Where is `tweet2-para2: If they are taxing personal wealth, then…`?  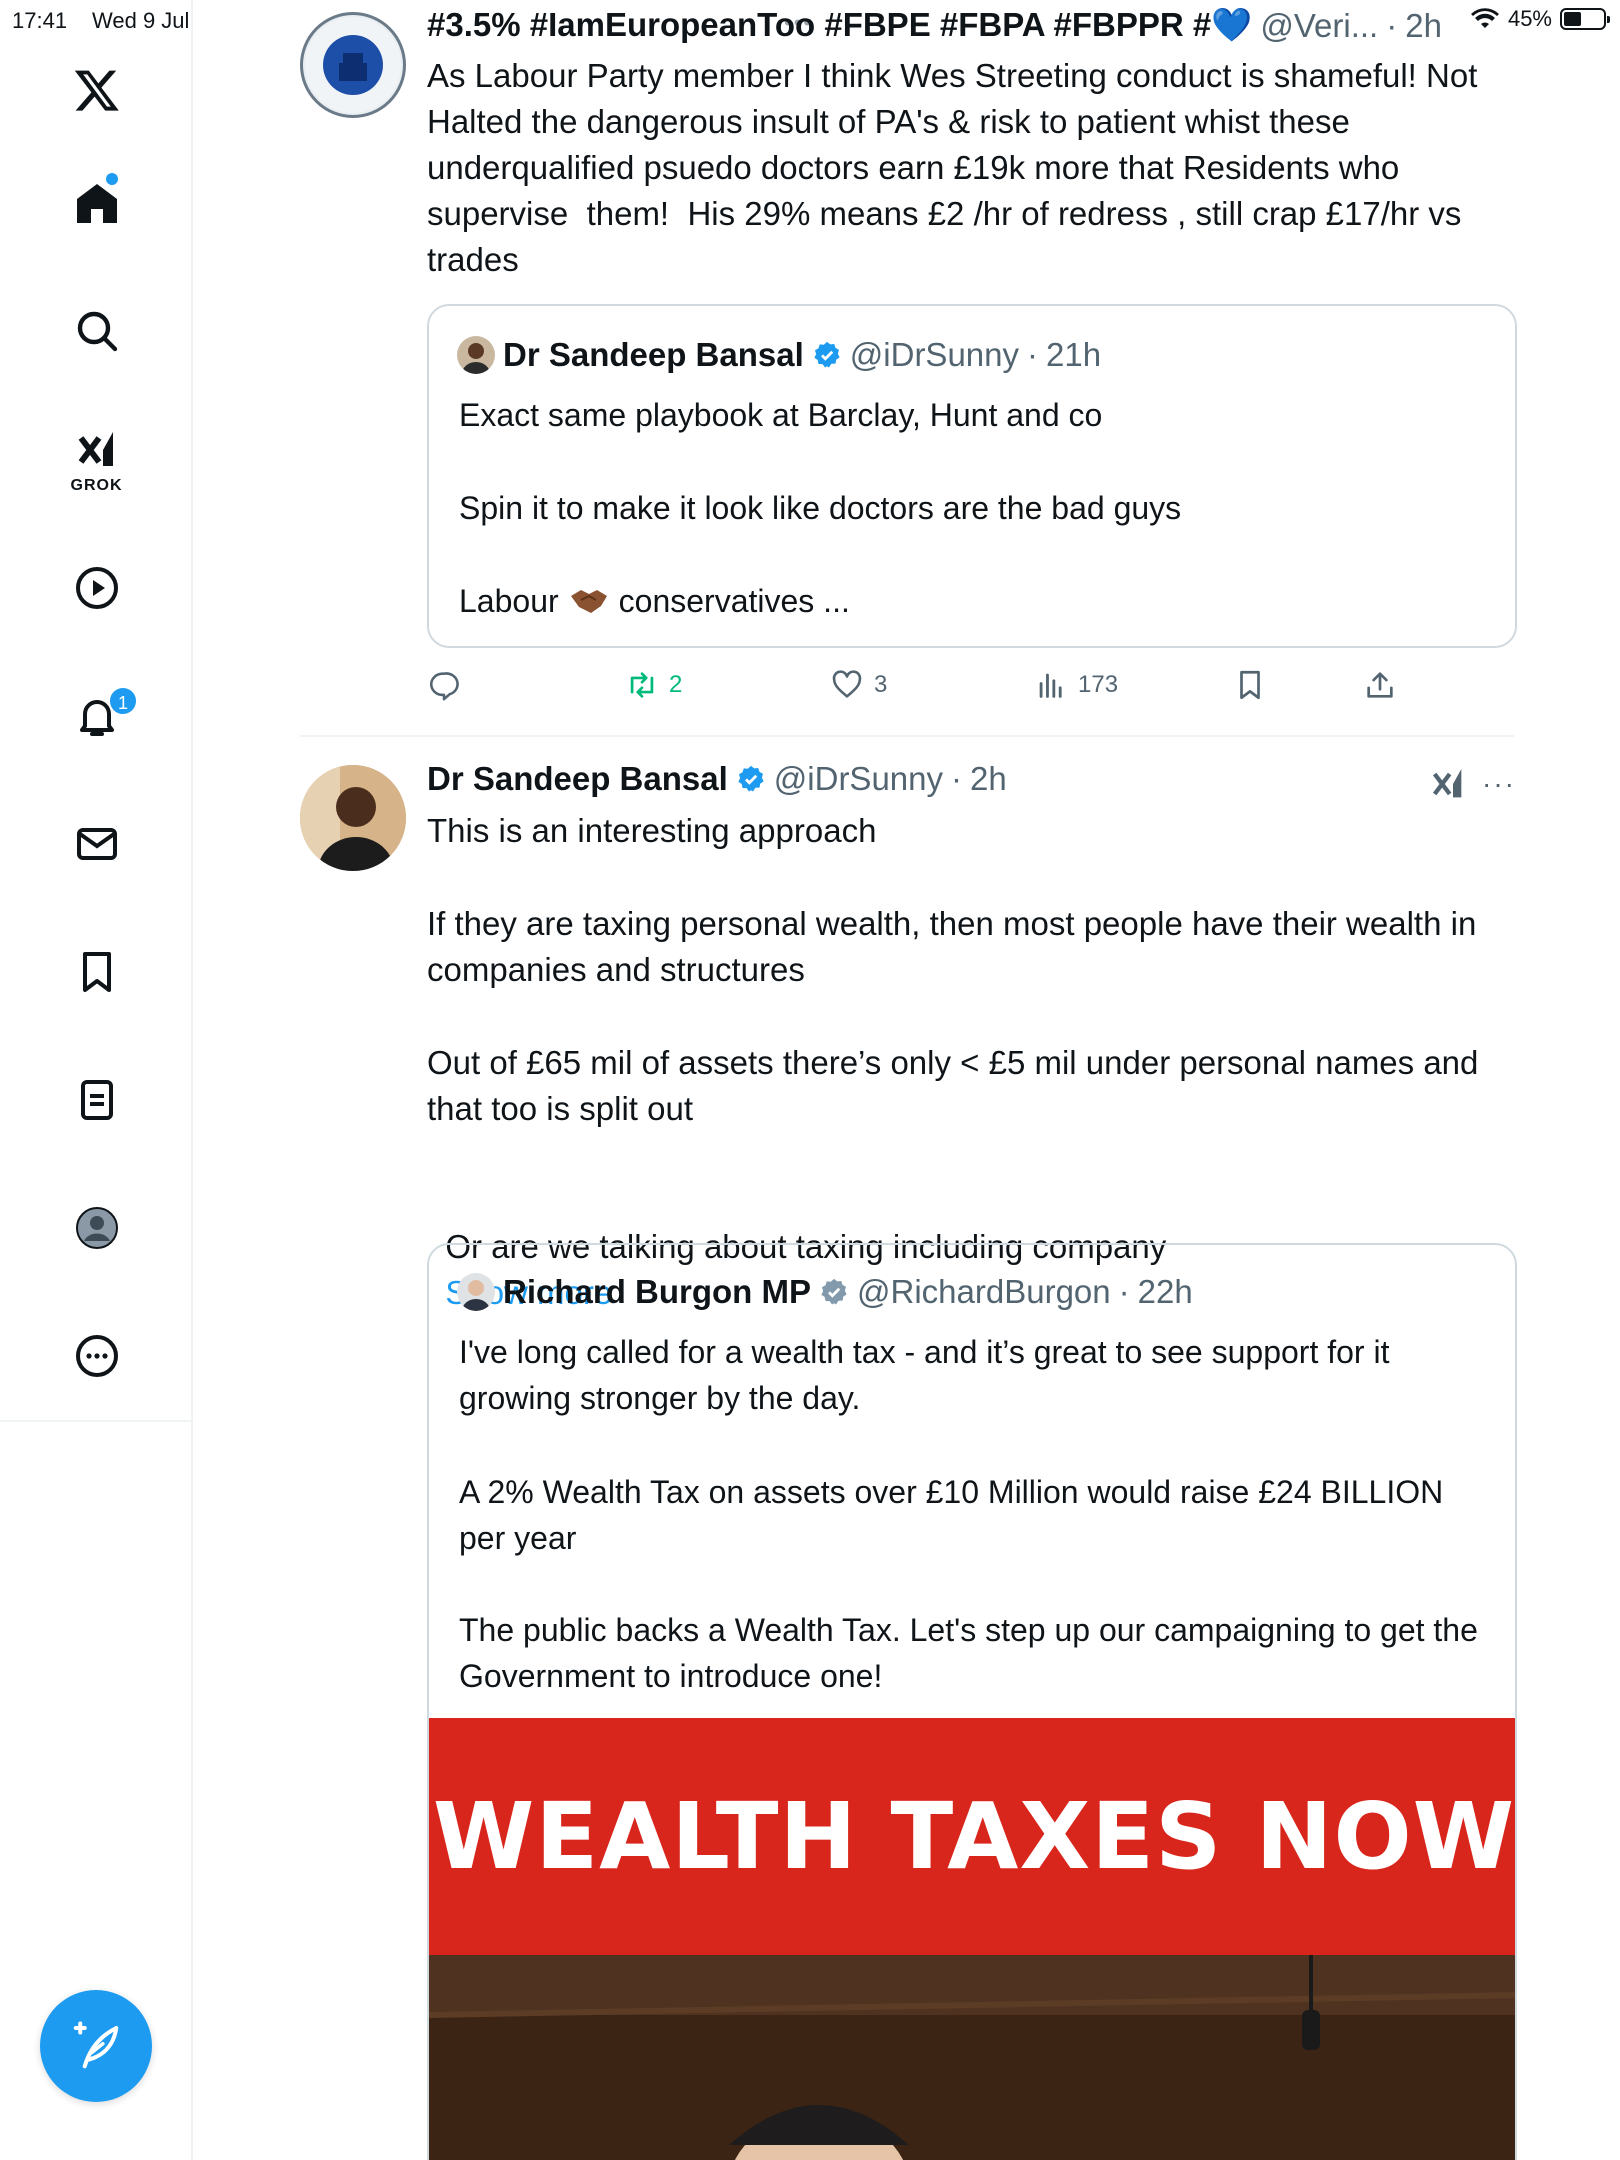
tweet2-para2: If they are taxing personal wealth, then… is located at coordinates (956, 946).